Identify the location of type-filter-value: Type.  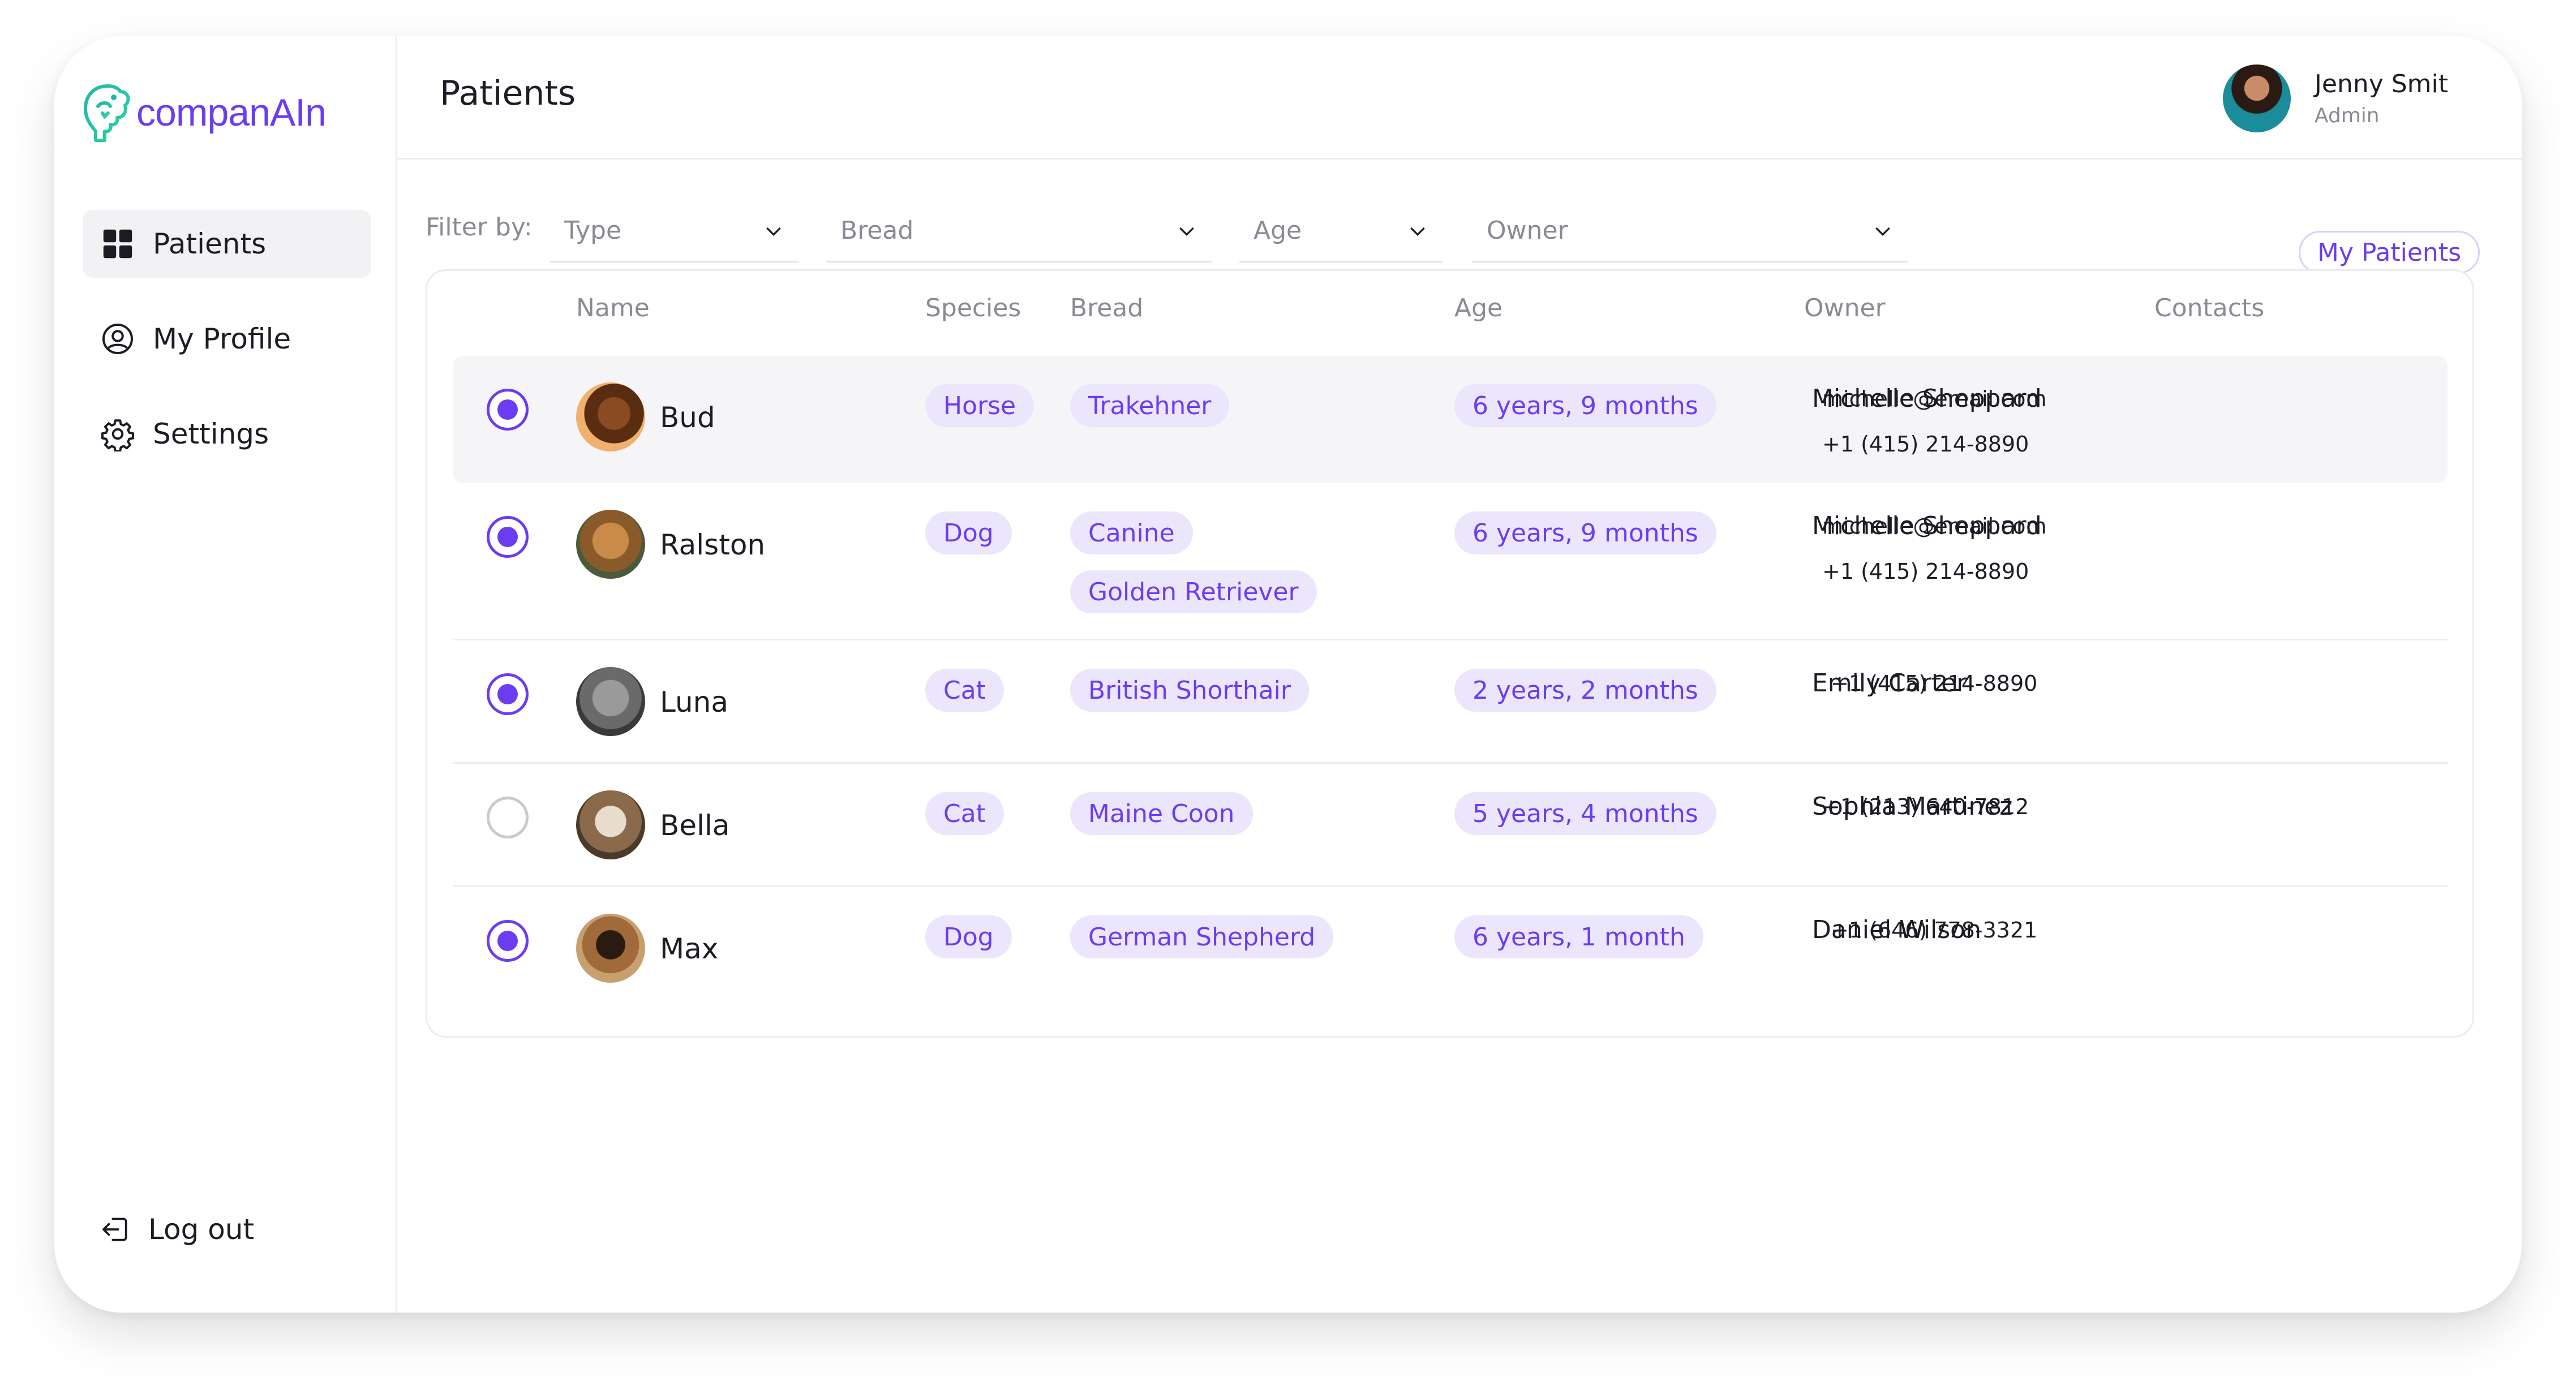
(593, 230).